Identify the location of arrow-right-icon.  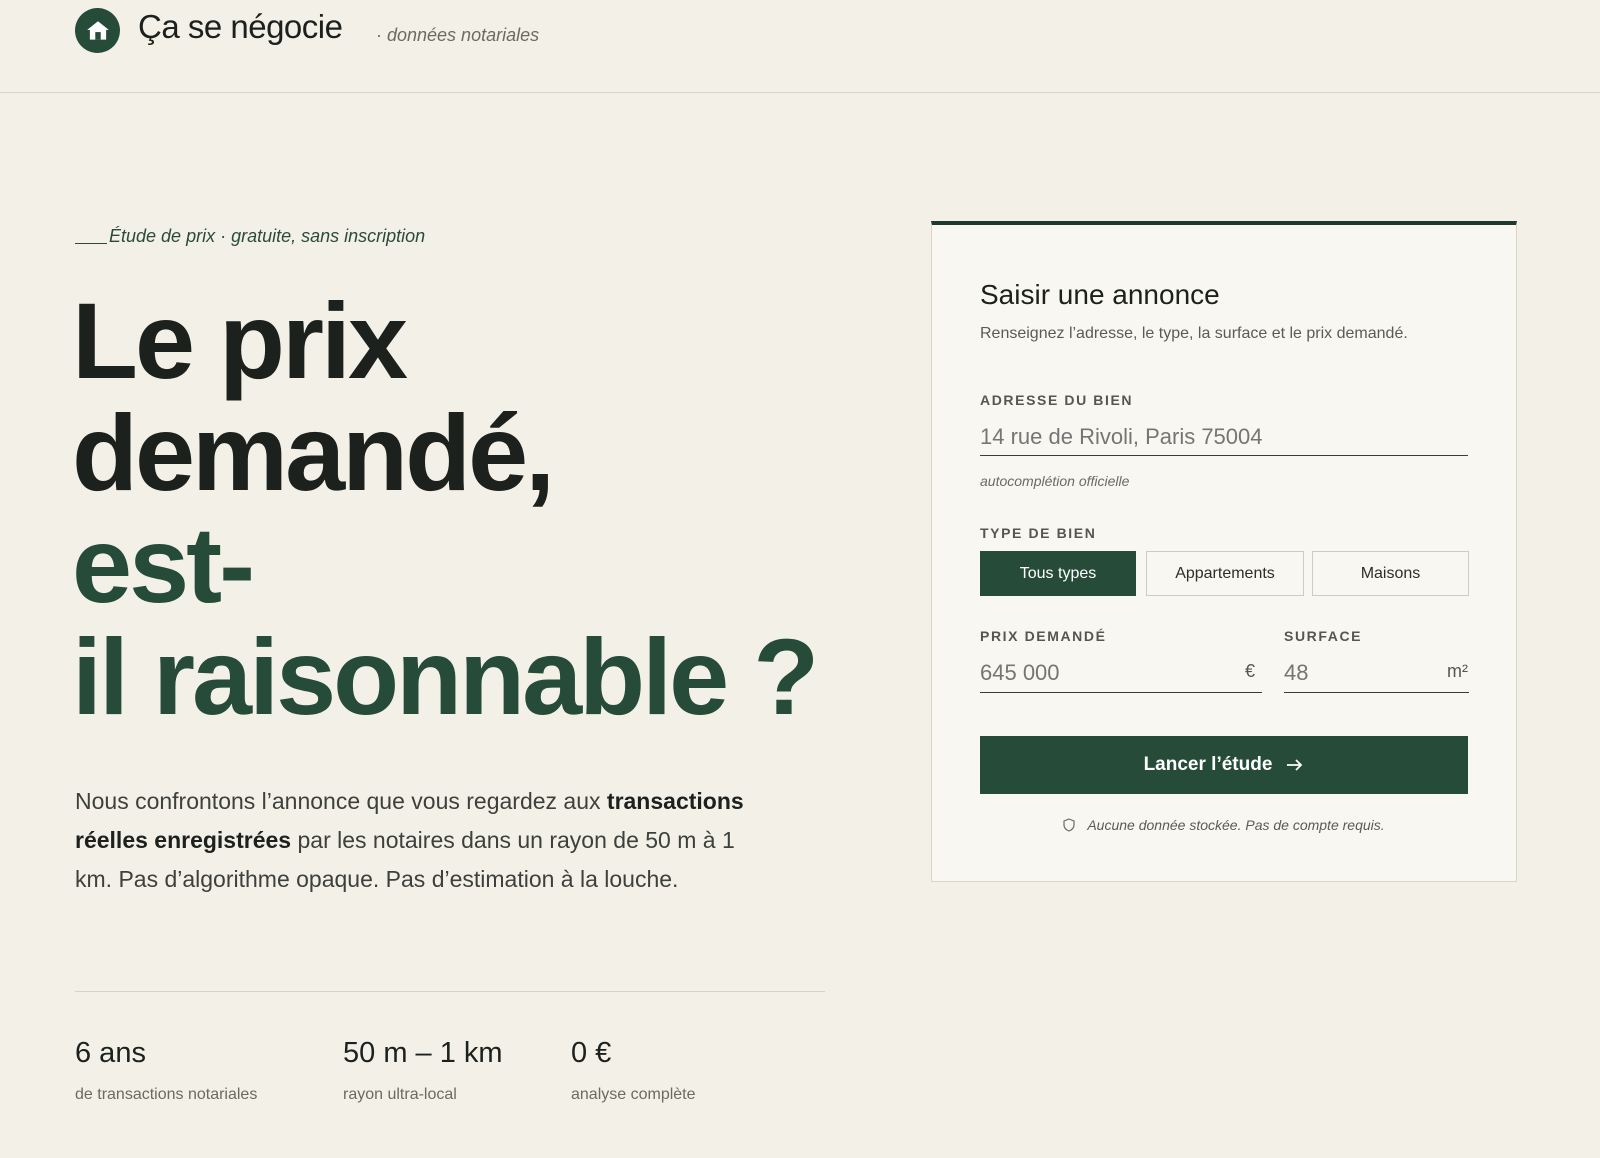
(1295, 765).